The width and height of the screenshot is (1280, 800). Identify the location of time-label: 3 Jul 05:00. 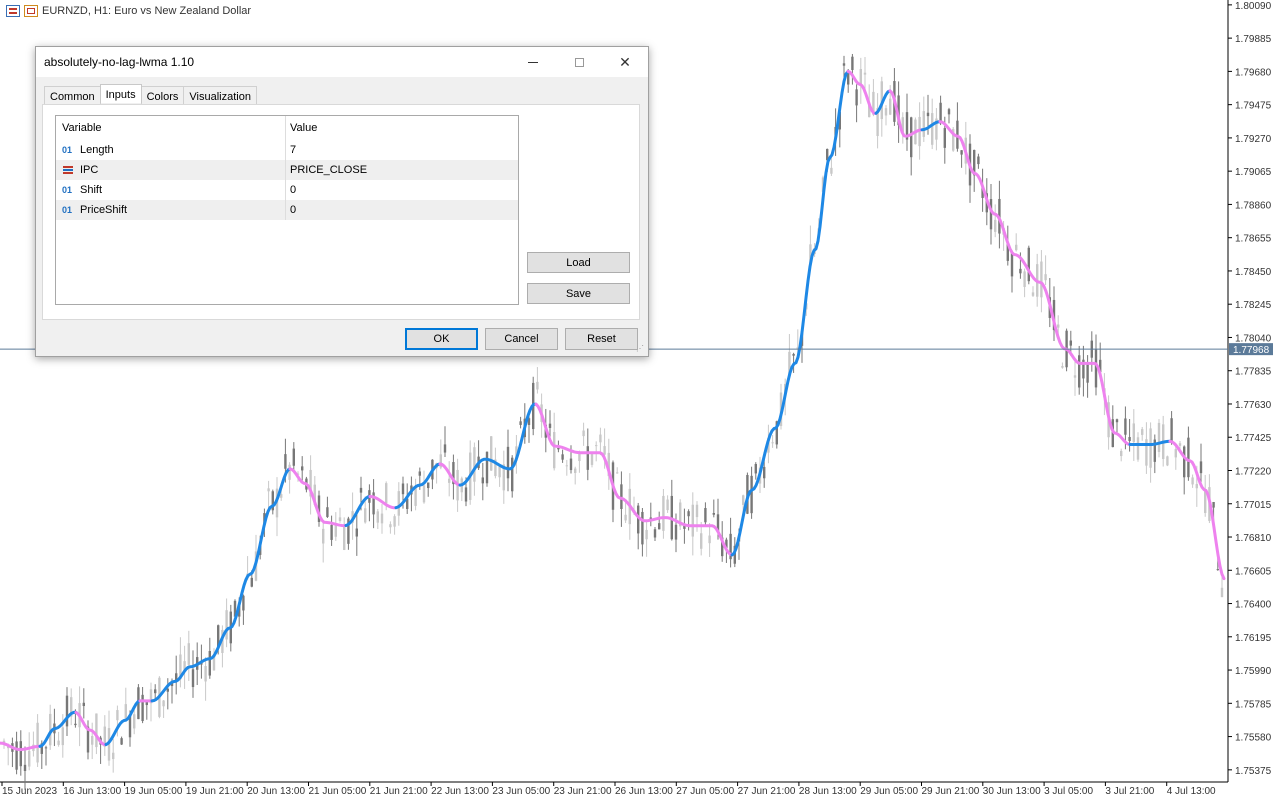
(1068, 791).